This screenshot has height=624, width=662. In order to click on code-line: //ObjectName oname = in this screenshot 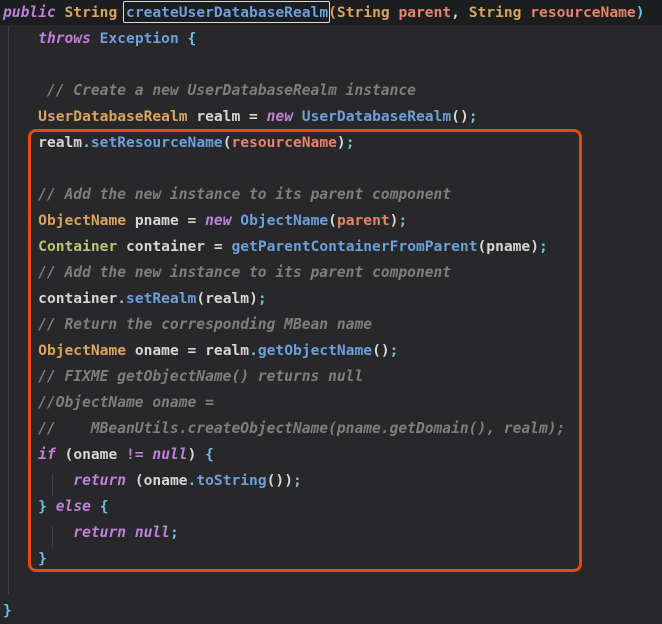, I will do `click(323, 403)`.